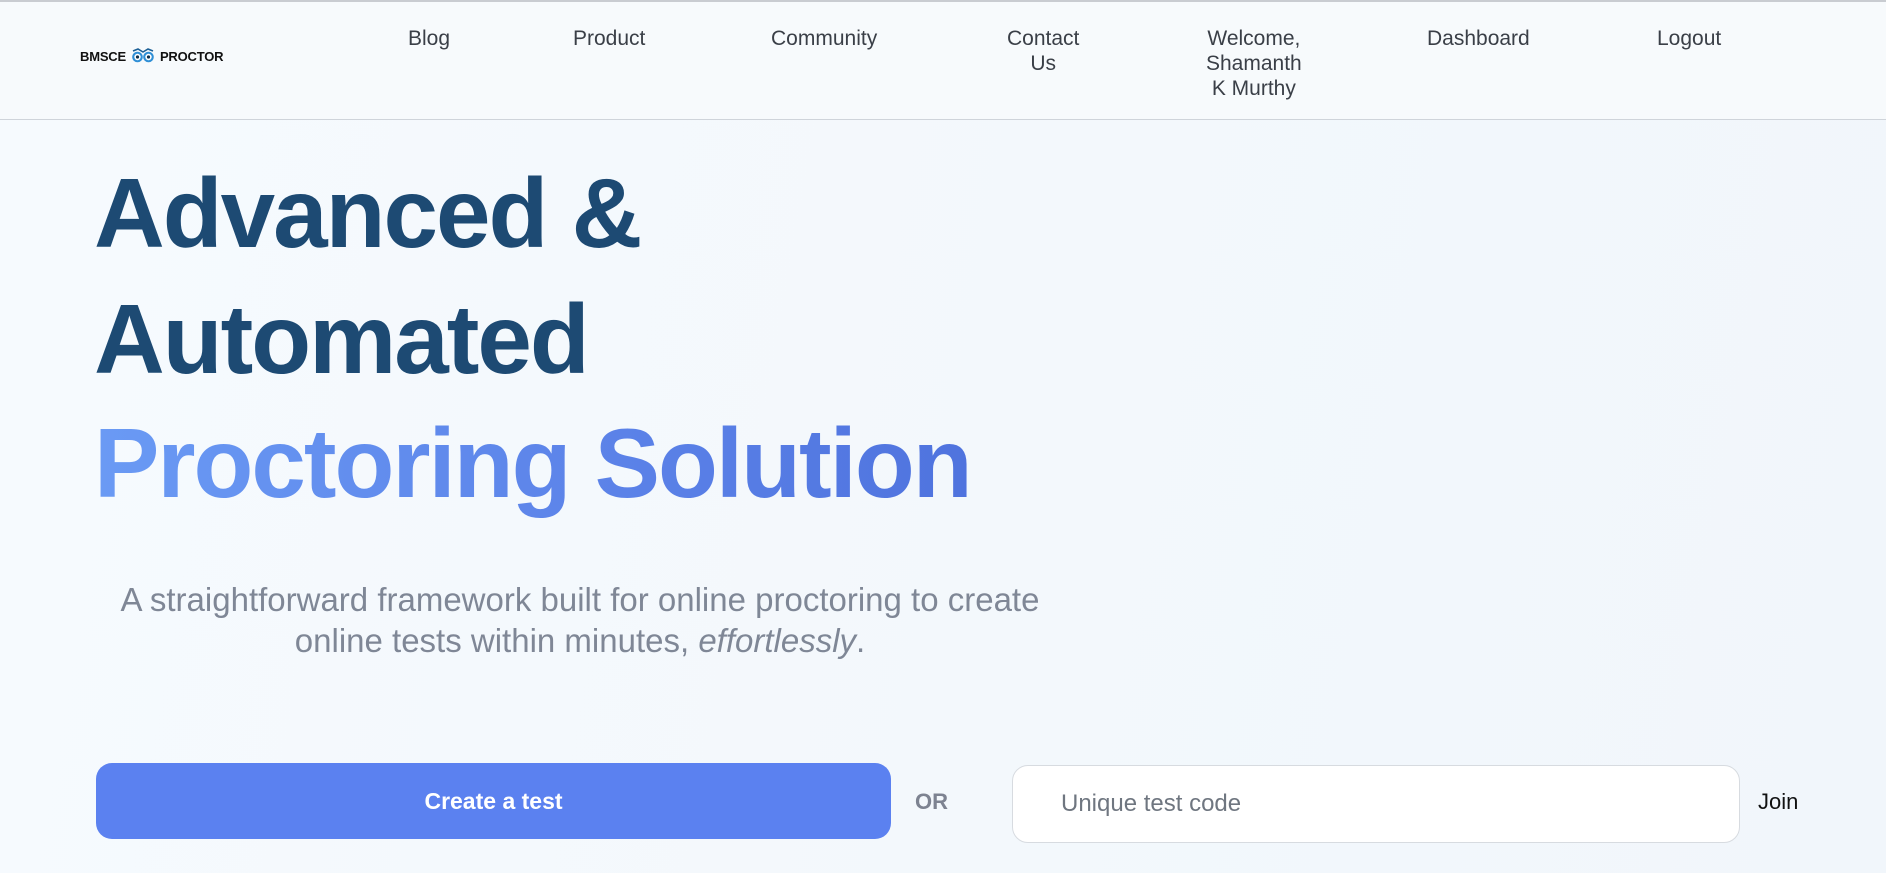 The width and height of the screenshot is (1886, 873). Describe the element at coordinates (342, 339) in the screenshot. I see `hero-heading-line2: Automated` at that location.